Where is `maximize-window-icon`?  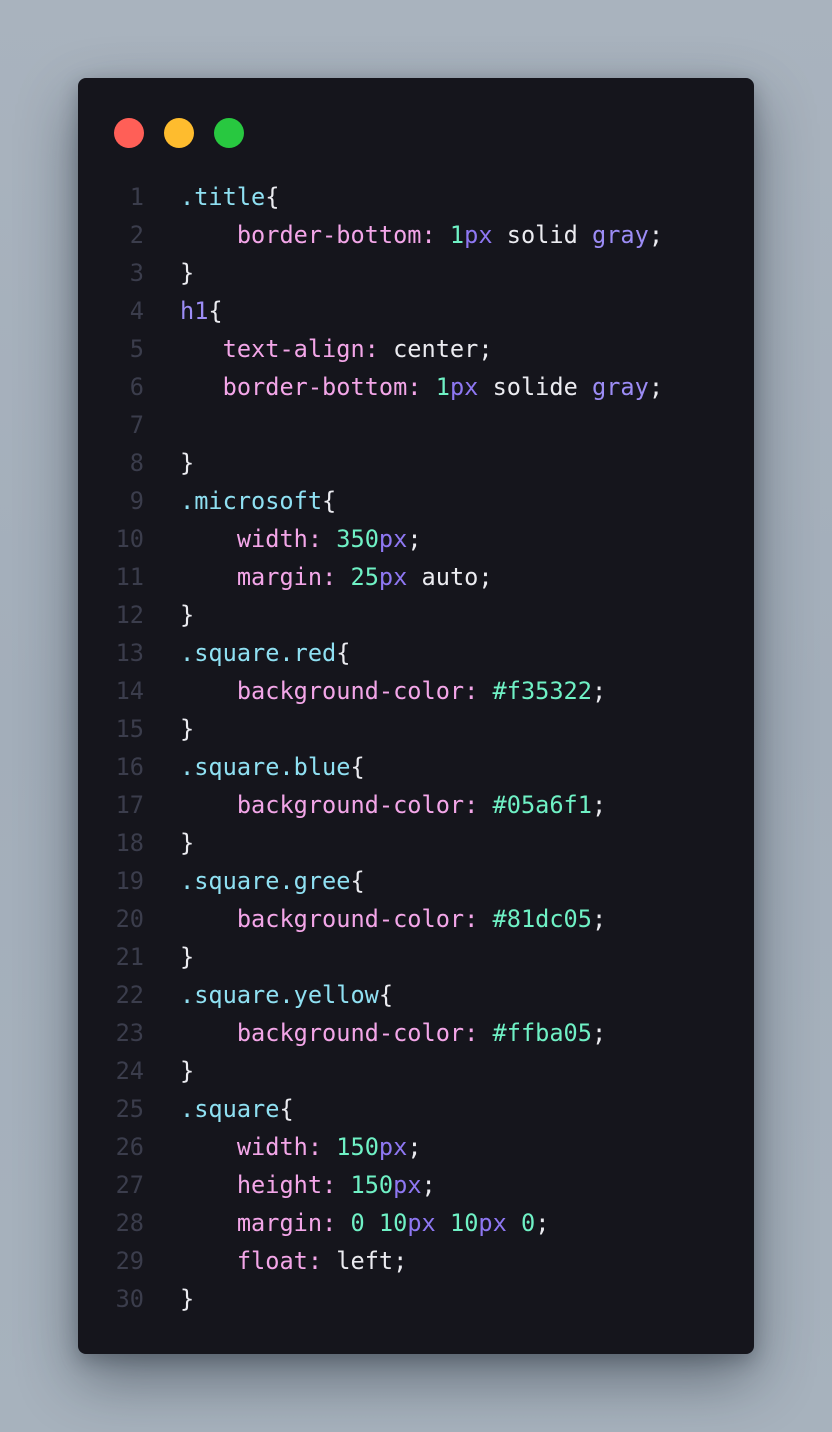
maximize-window-icon is located at coordinates (229, 133).